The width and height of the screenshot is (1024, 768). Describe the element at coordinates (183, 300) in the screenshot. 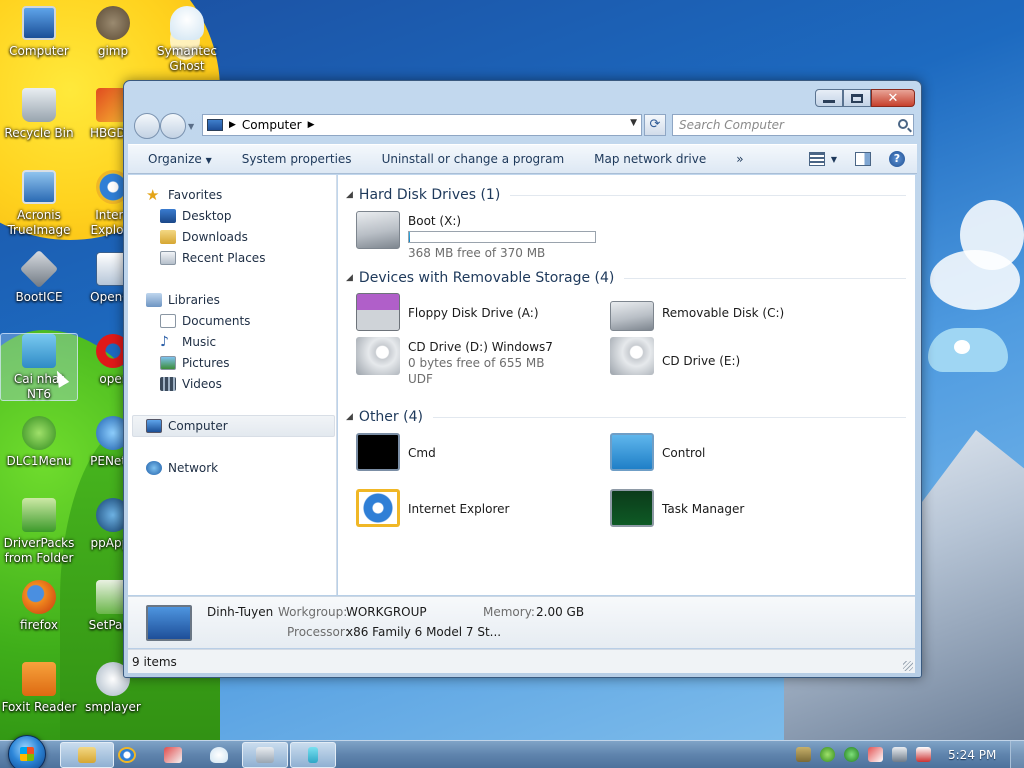

I see `nav-libraries: Libraries` at that location.